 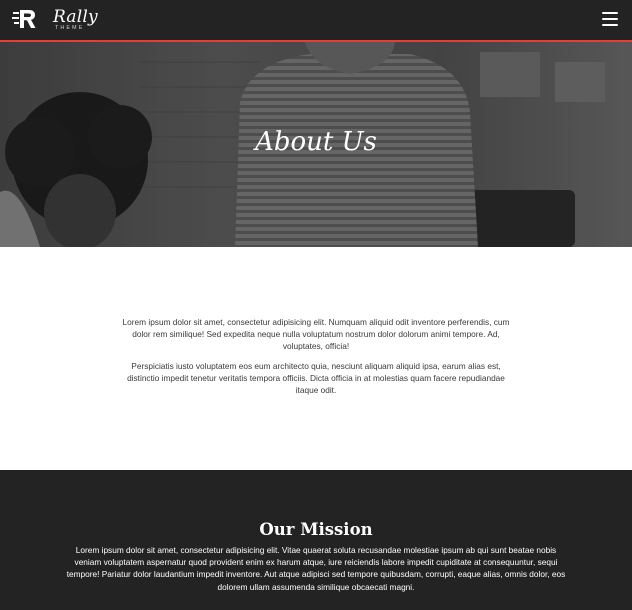 What do you see at coordinates (610, 19) in the screenshot?
I see `hamburger-menu-icon` at bounding box center [610, 19].